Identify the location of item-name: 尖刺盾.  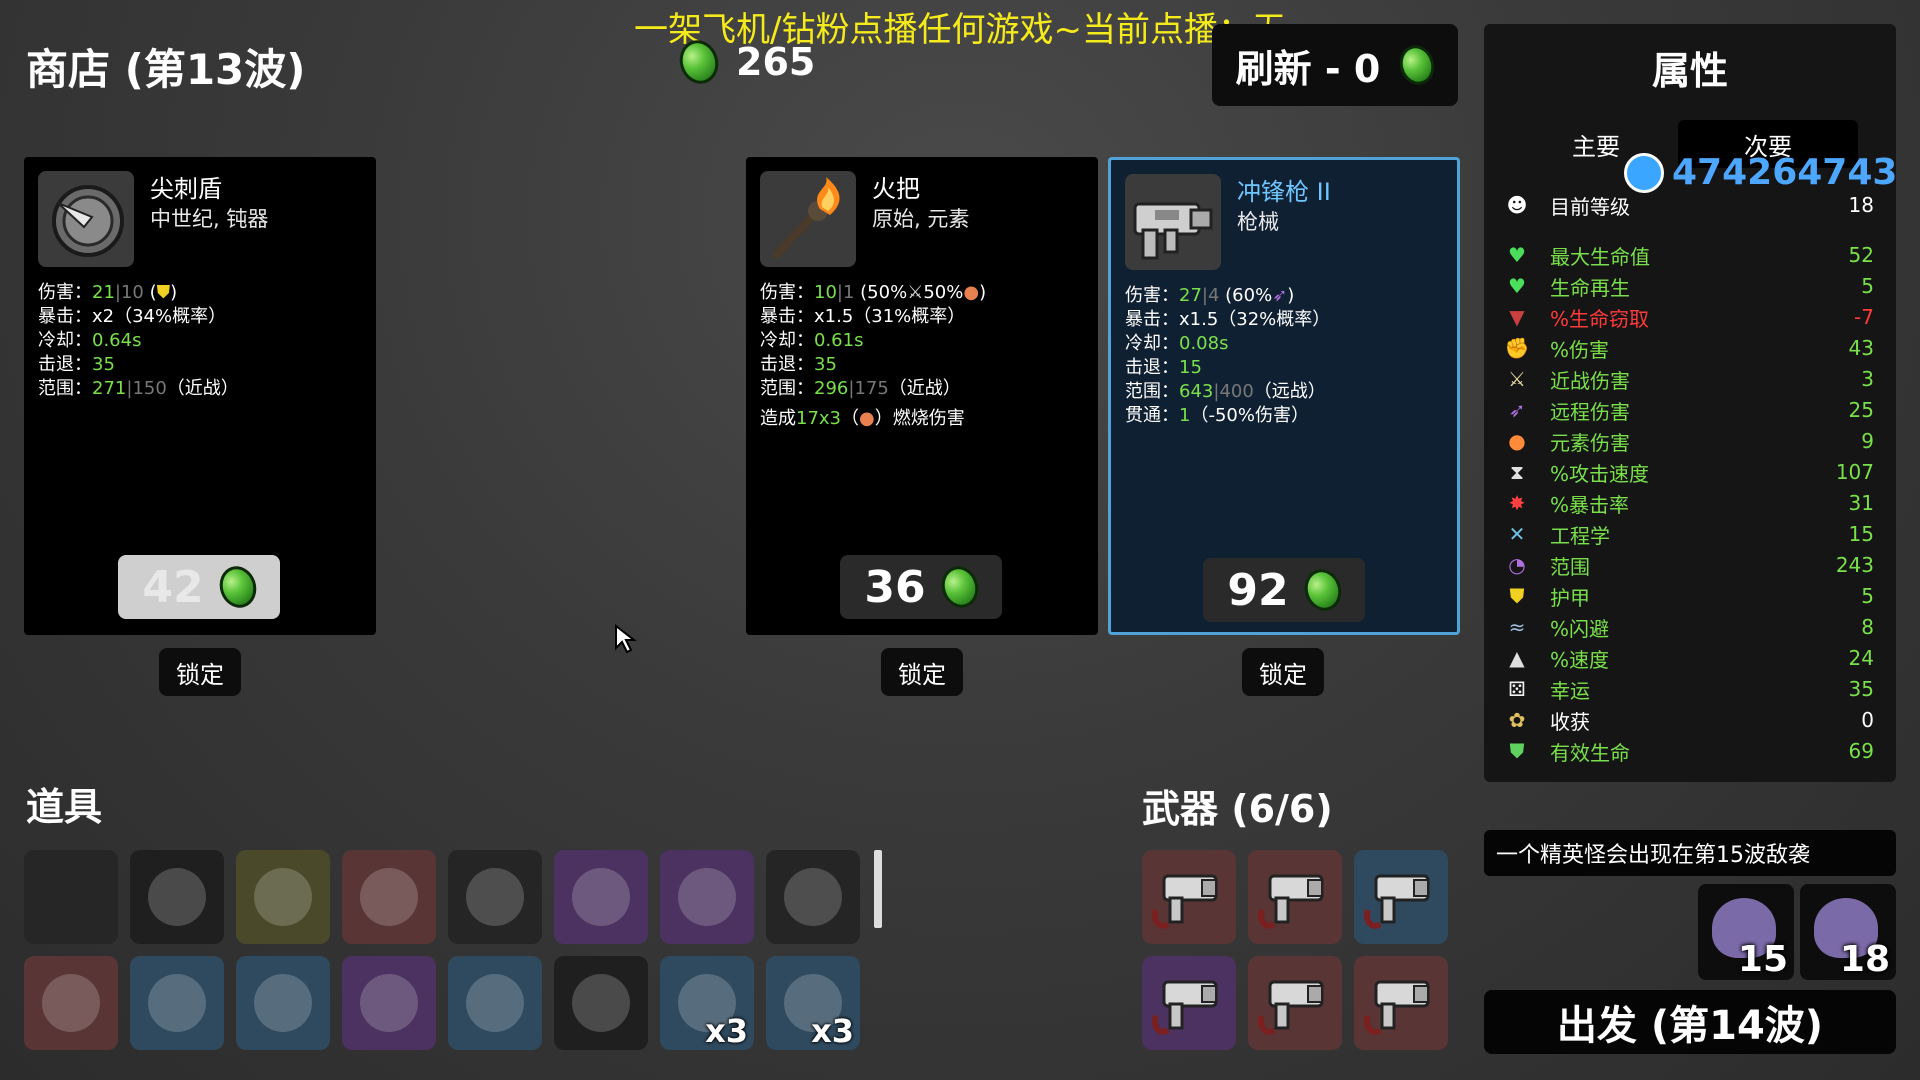
(186, 189).